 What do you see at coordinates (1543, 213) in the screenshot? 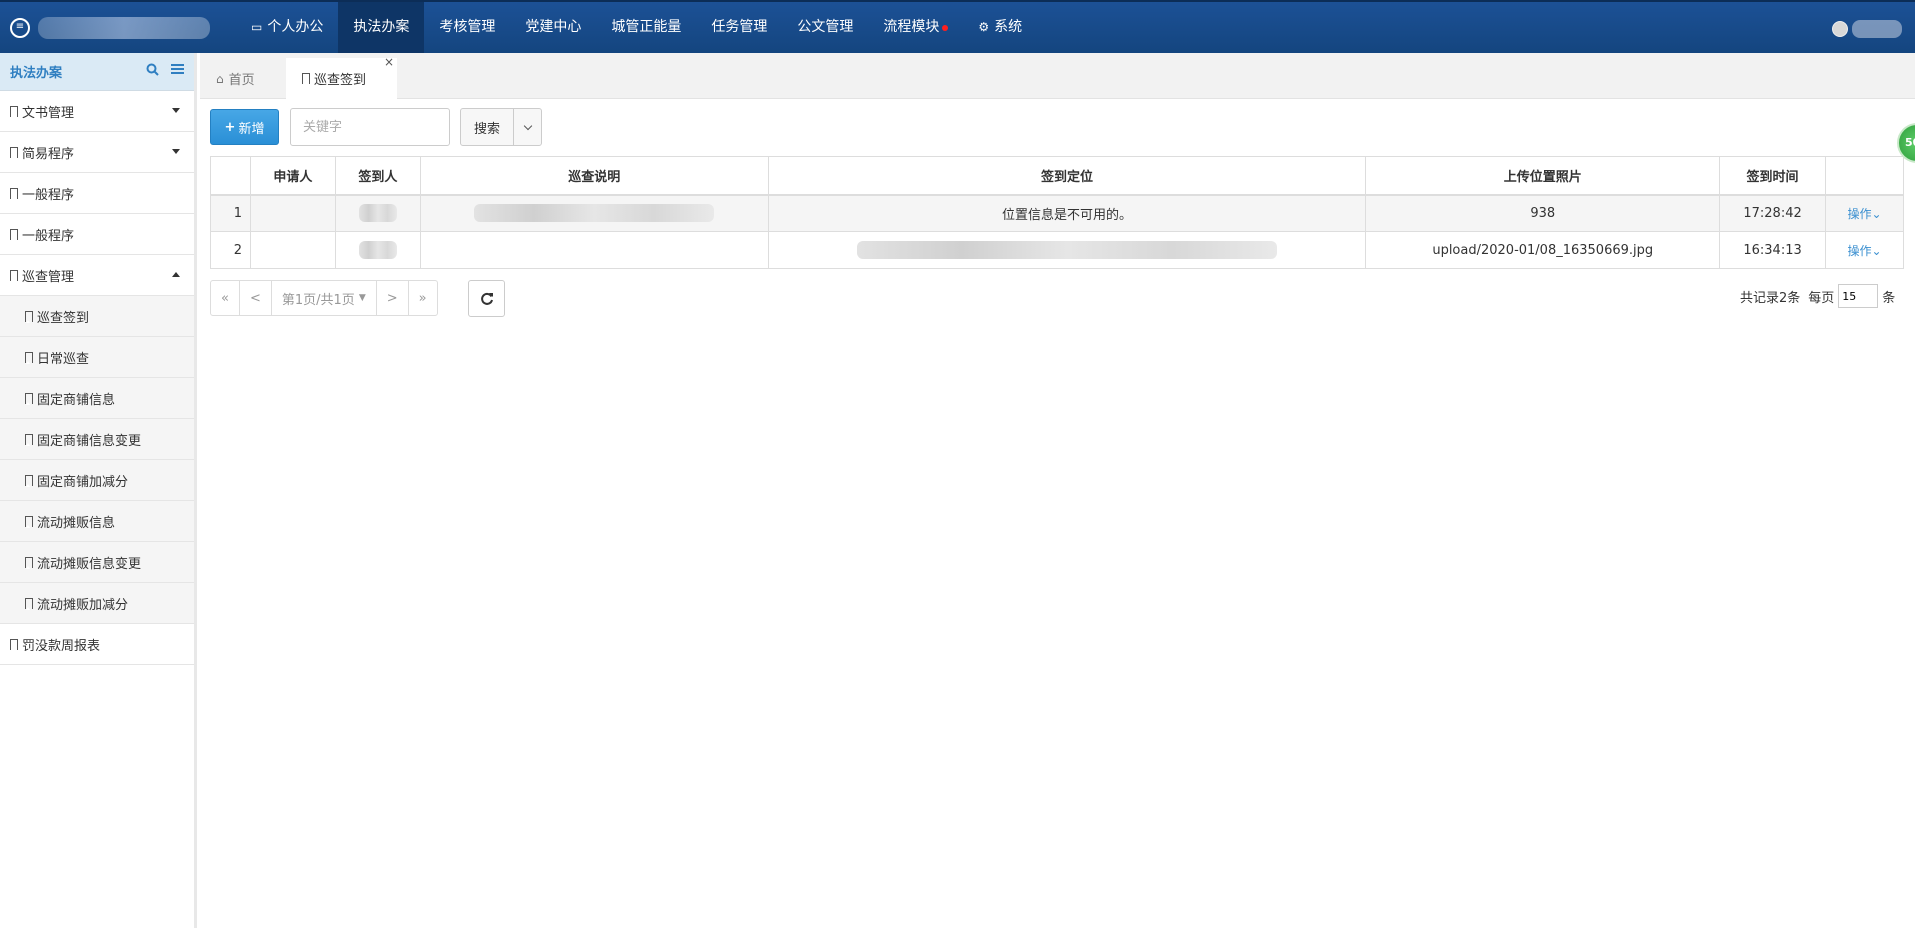
I see `cell-location-photo: 938` at bounding box center [1543, 213].